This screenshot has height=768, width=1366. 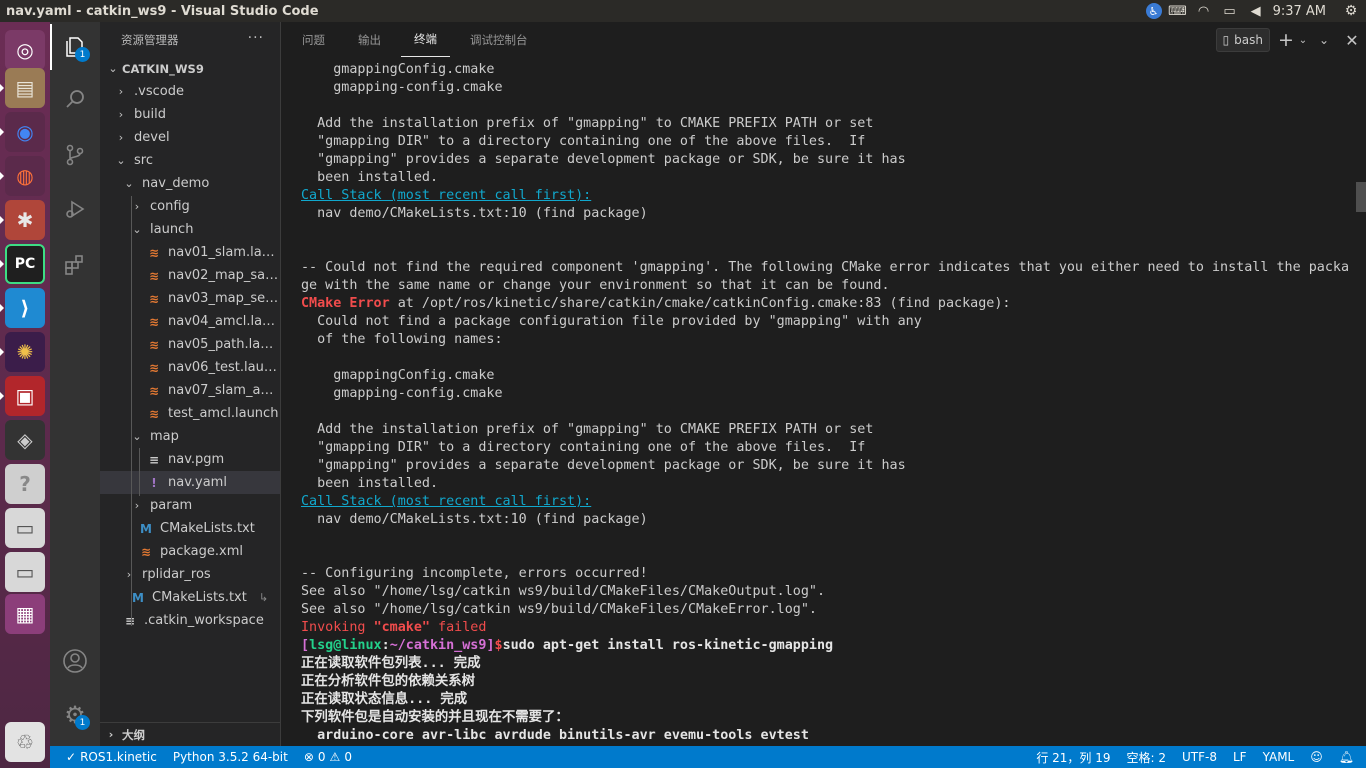 I want to click on tree-item: › build, so click(x=190, y=114).